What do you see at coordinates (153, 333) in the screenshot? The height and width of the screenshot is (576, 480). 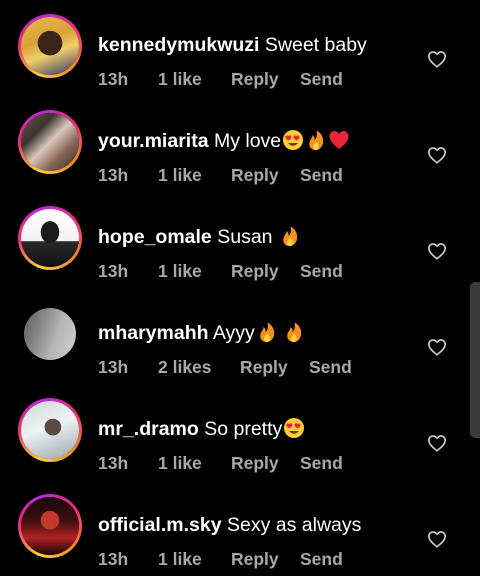 I see `username-link: mharymahh` at bounding box center [153, 333].